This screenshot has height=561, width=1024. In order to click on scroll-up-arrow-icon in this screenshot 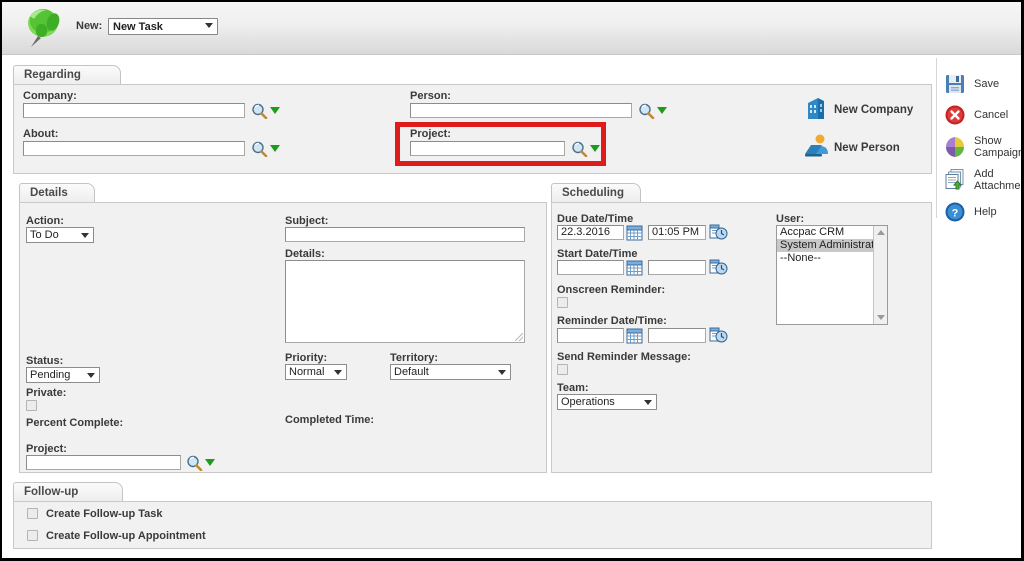, I will do `click(881, 232)`.